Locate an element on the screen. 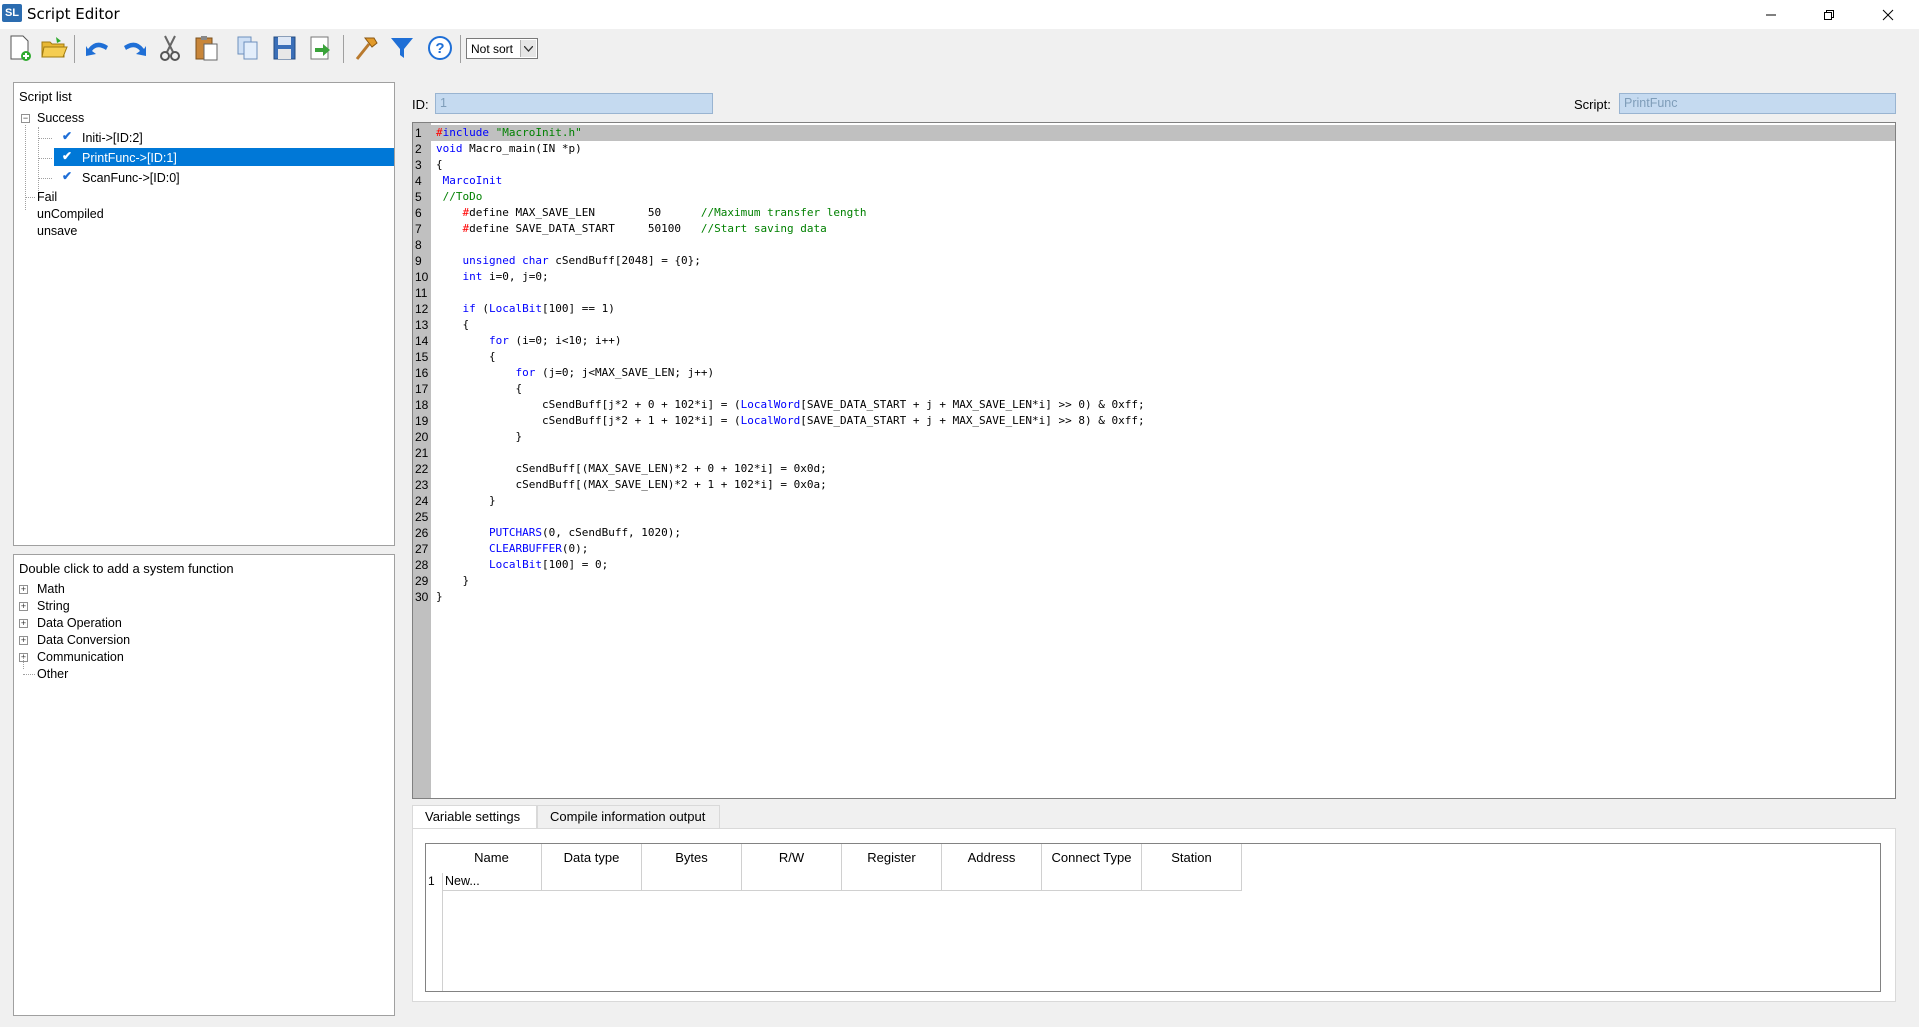  help-button: ? is located at coordinates (440, 48).